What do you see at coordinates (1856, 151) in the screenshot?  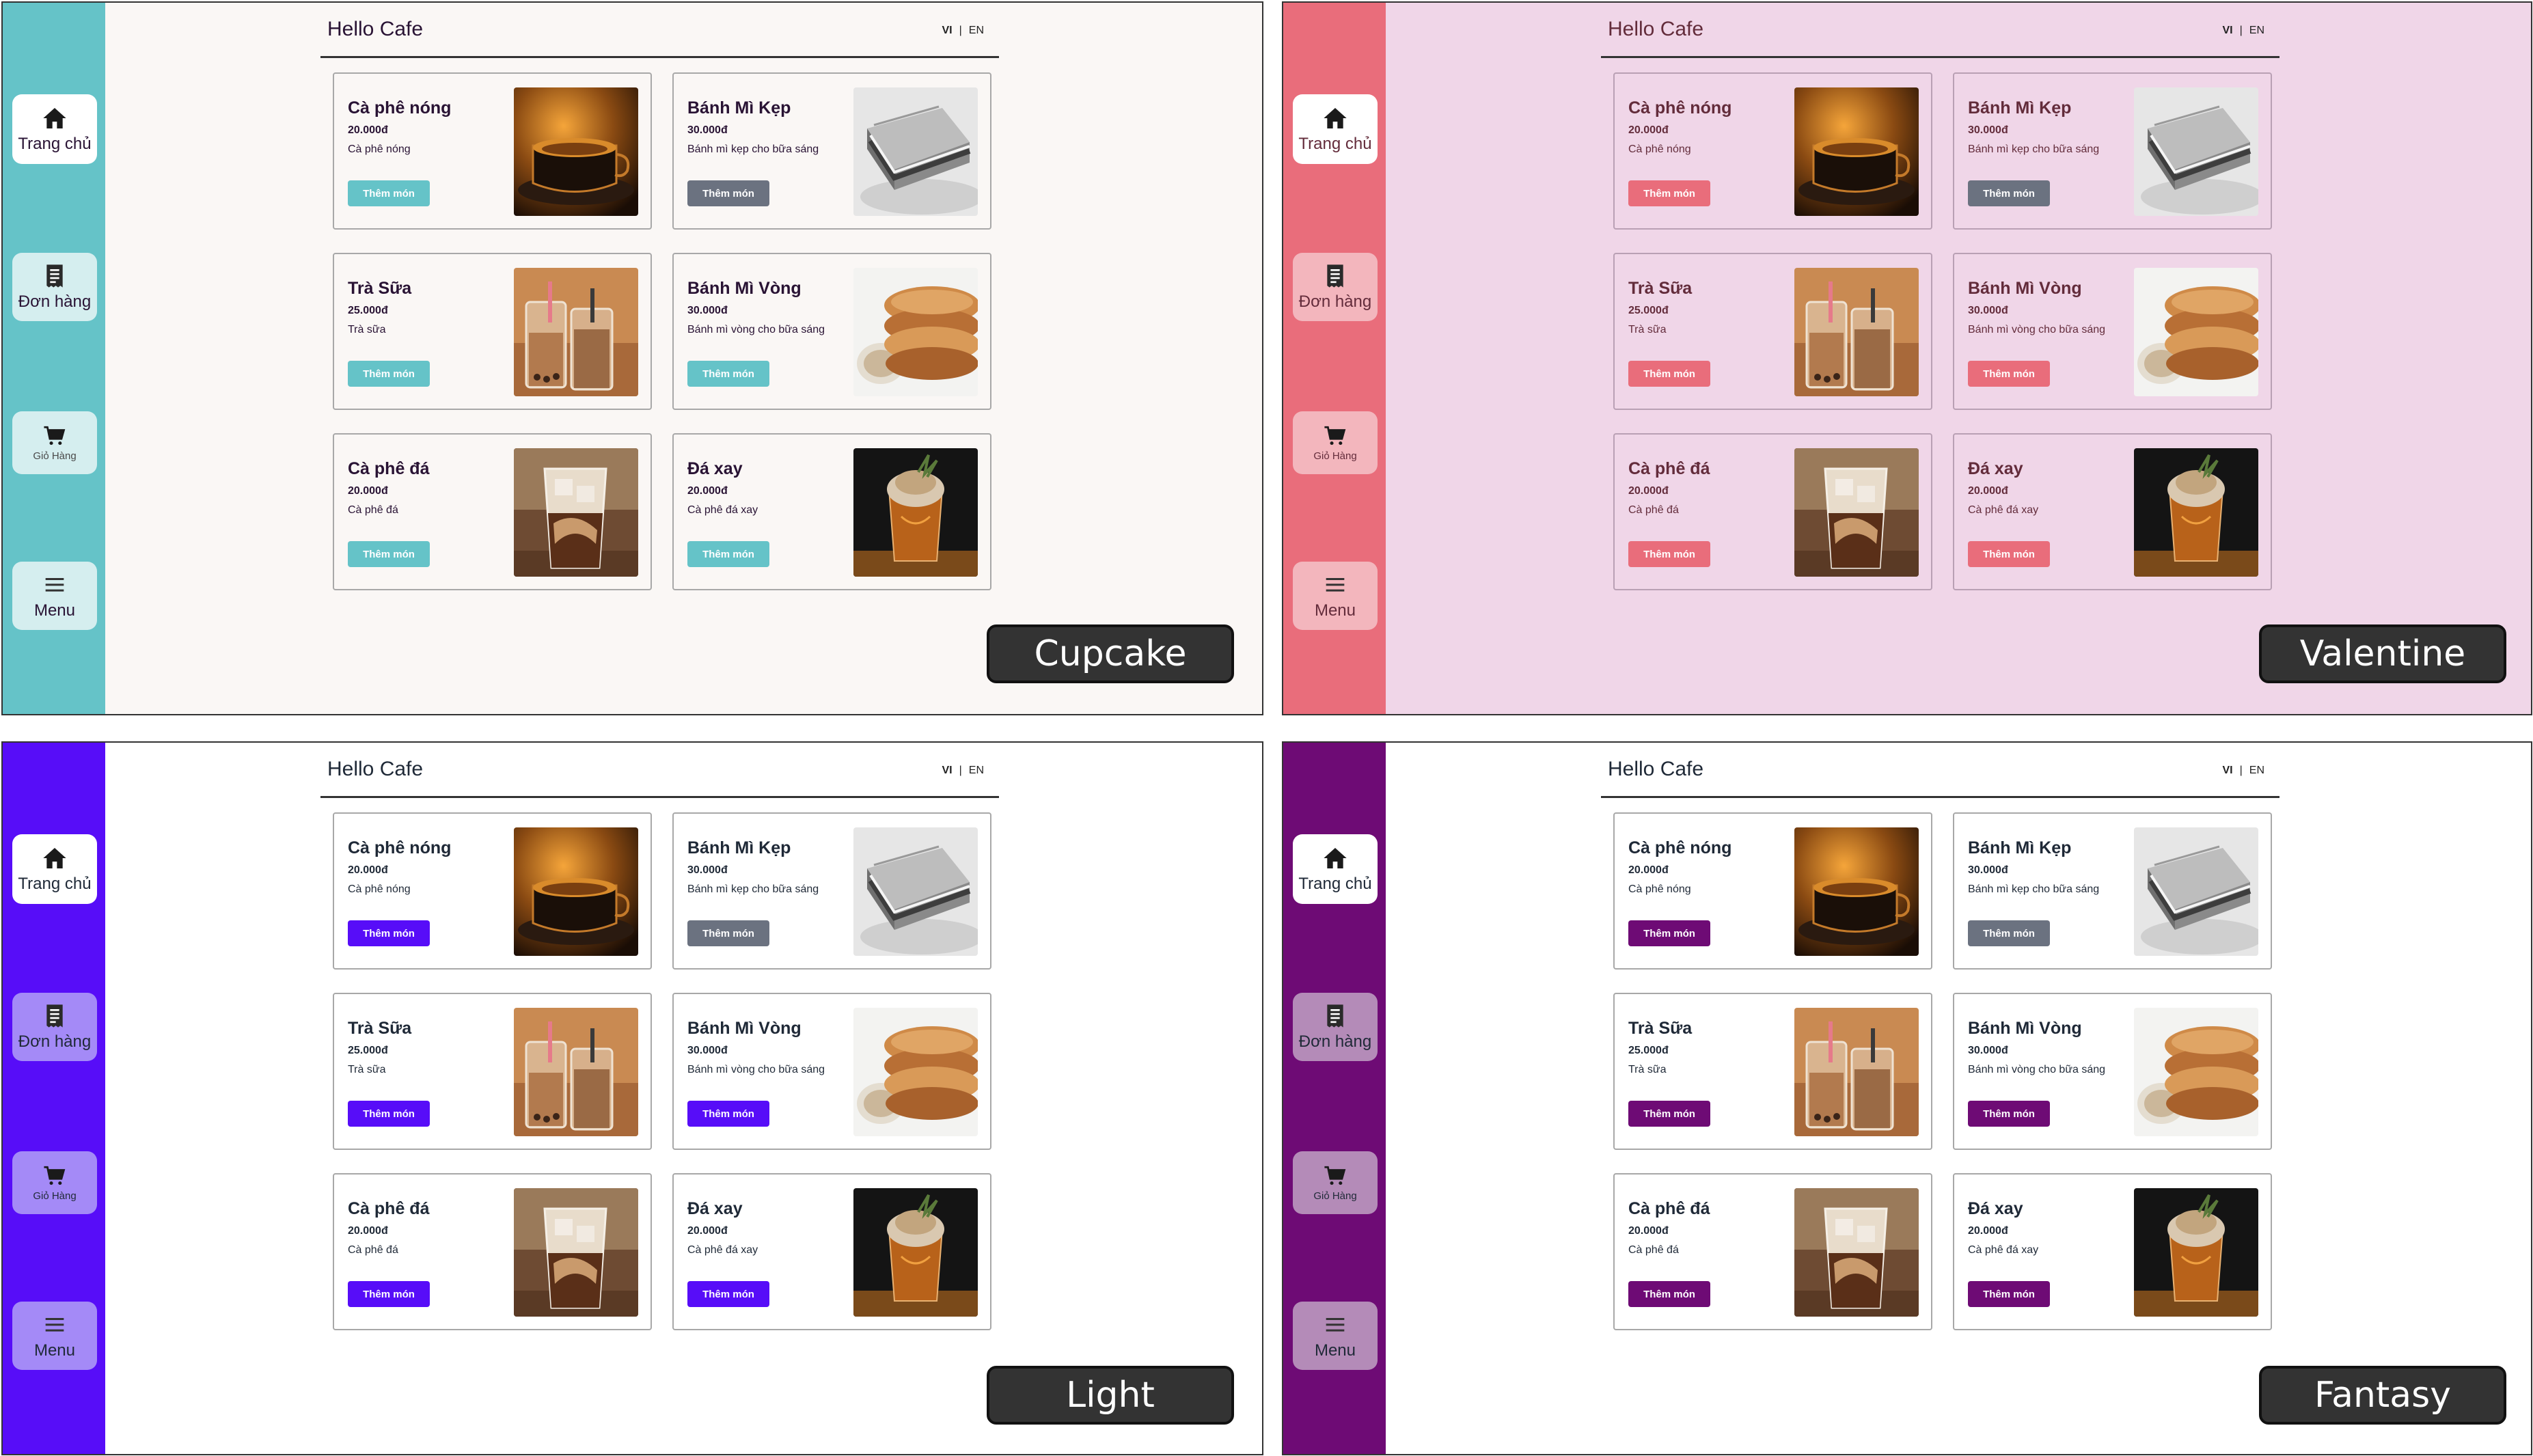 I see `hot-coffee-image` at bounding box center [1856, 151].